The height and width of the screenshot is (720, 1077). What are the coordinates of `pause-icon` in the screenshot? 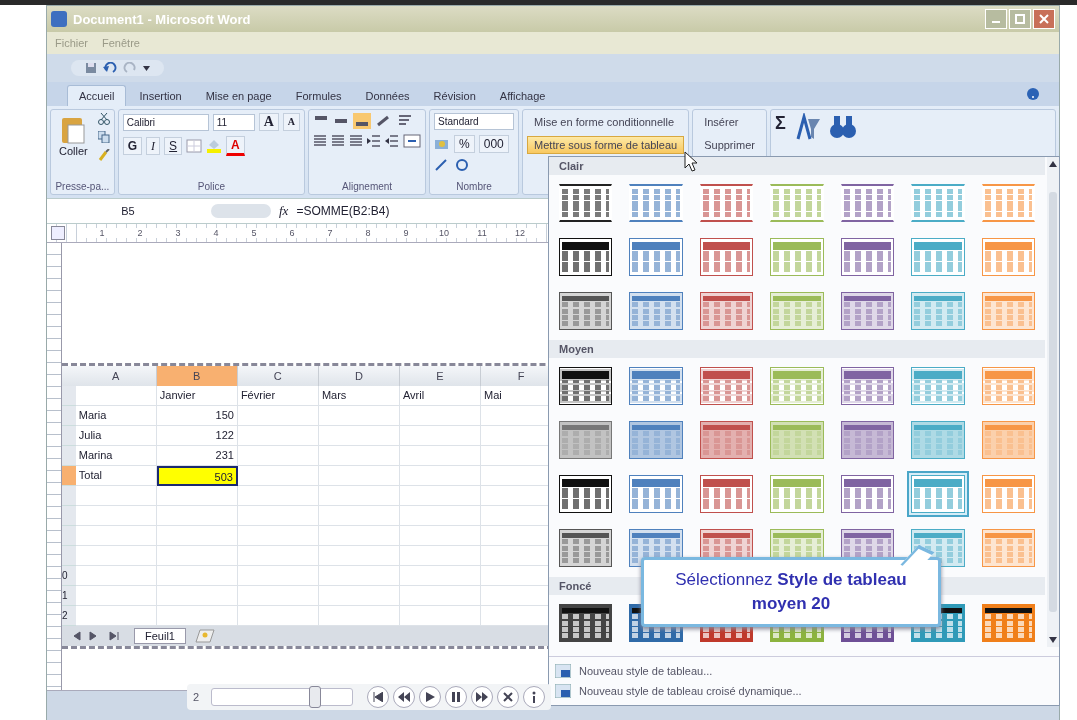 It's located at (456, 697).